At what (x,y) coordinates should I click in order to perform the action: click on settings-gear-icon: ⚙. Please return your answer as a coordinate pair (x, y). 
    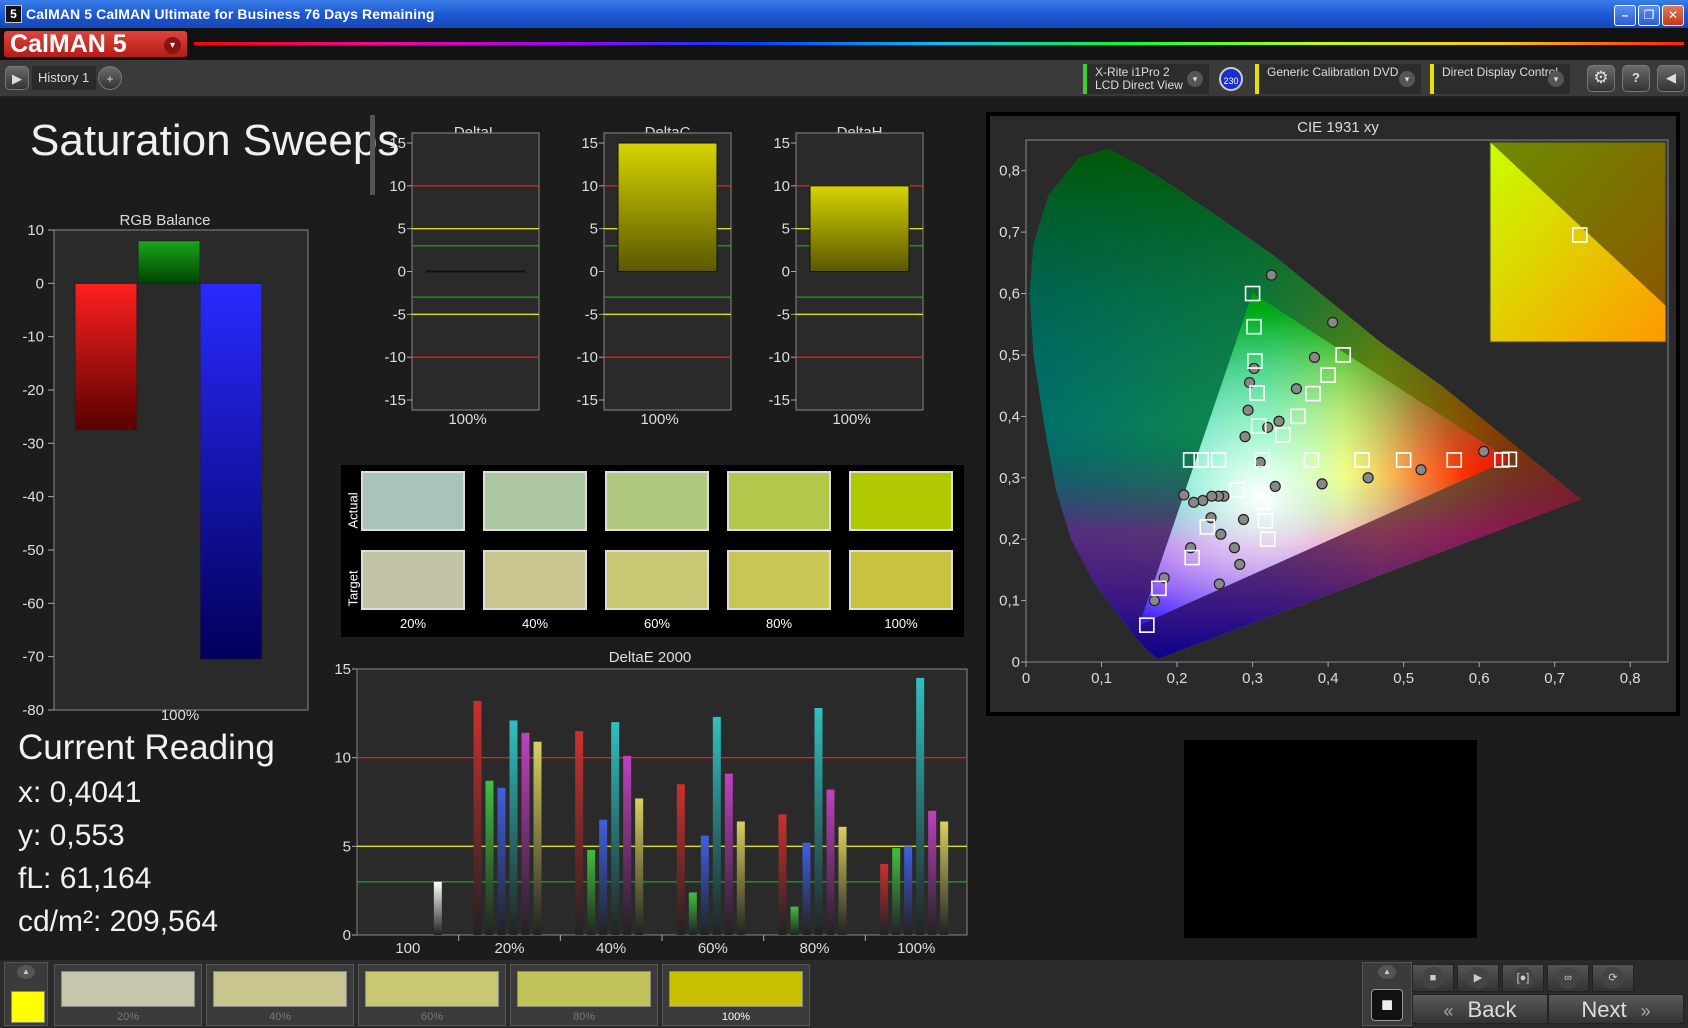
    Looking at the image, I should click on (1601, 78).